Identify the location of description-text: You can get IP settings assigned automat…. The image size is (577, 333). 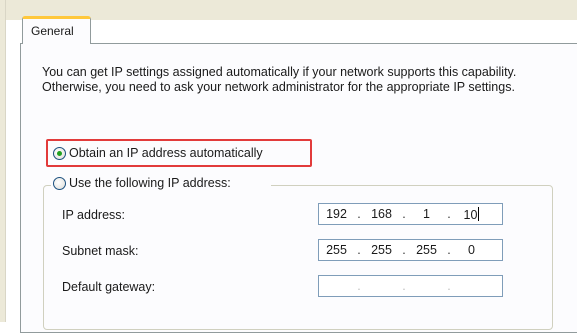
(279, 79).